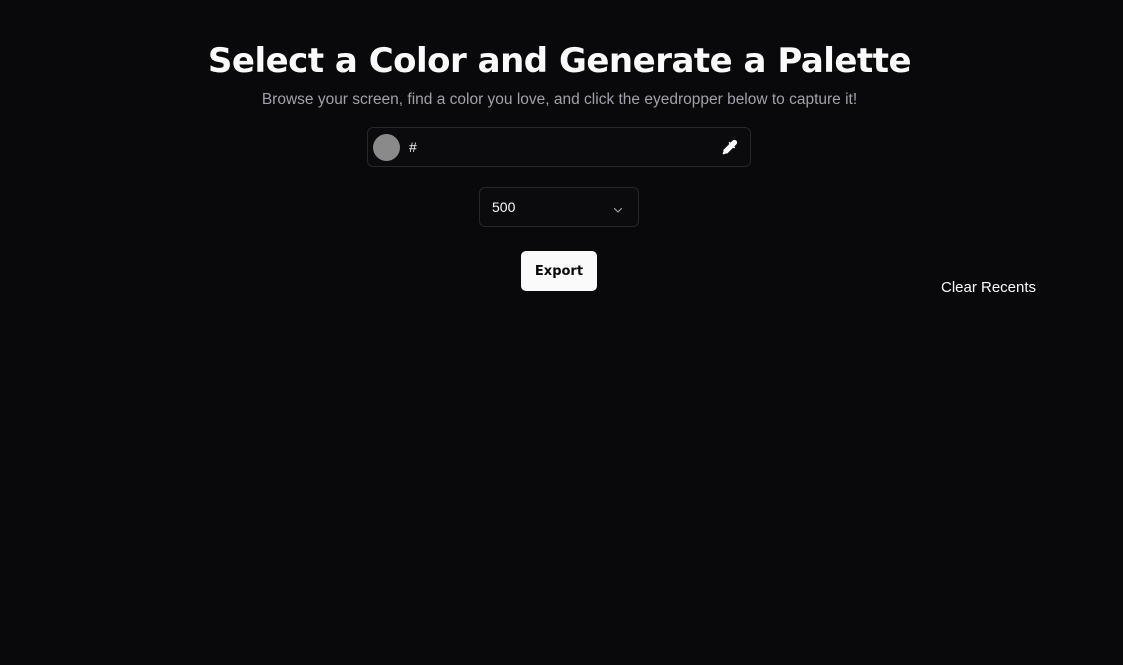  What do you see at coordinates (559, 271) in the screenshot?
I see `export-button: Export` at bounding box center [559, 271].